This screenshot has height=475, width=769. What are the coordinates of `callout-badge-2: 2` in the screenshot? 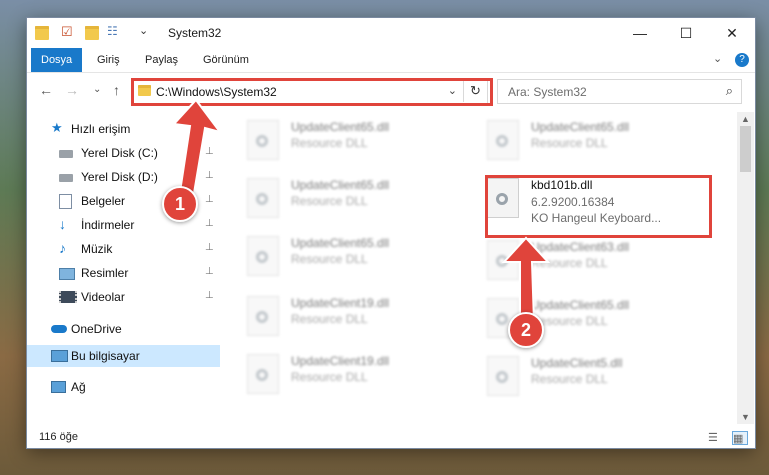 It's located at (526, 330).